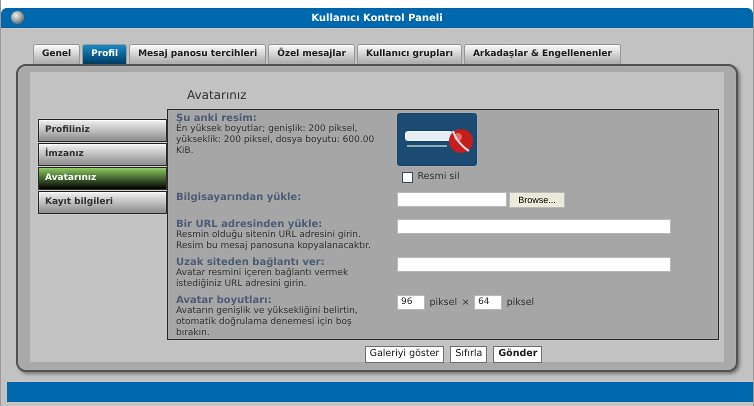 Image resolution: width=754 pixels, height=406 pixels. Describe the element at coordinates (274, 241) in the screenshot. I see `field-explain: Resmin olduğu sitenin URL adresini girin. Resim bu mesaj panosuna kopyalanacaktır.` at that location.